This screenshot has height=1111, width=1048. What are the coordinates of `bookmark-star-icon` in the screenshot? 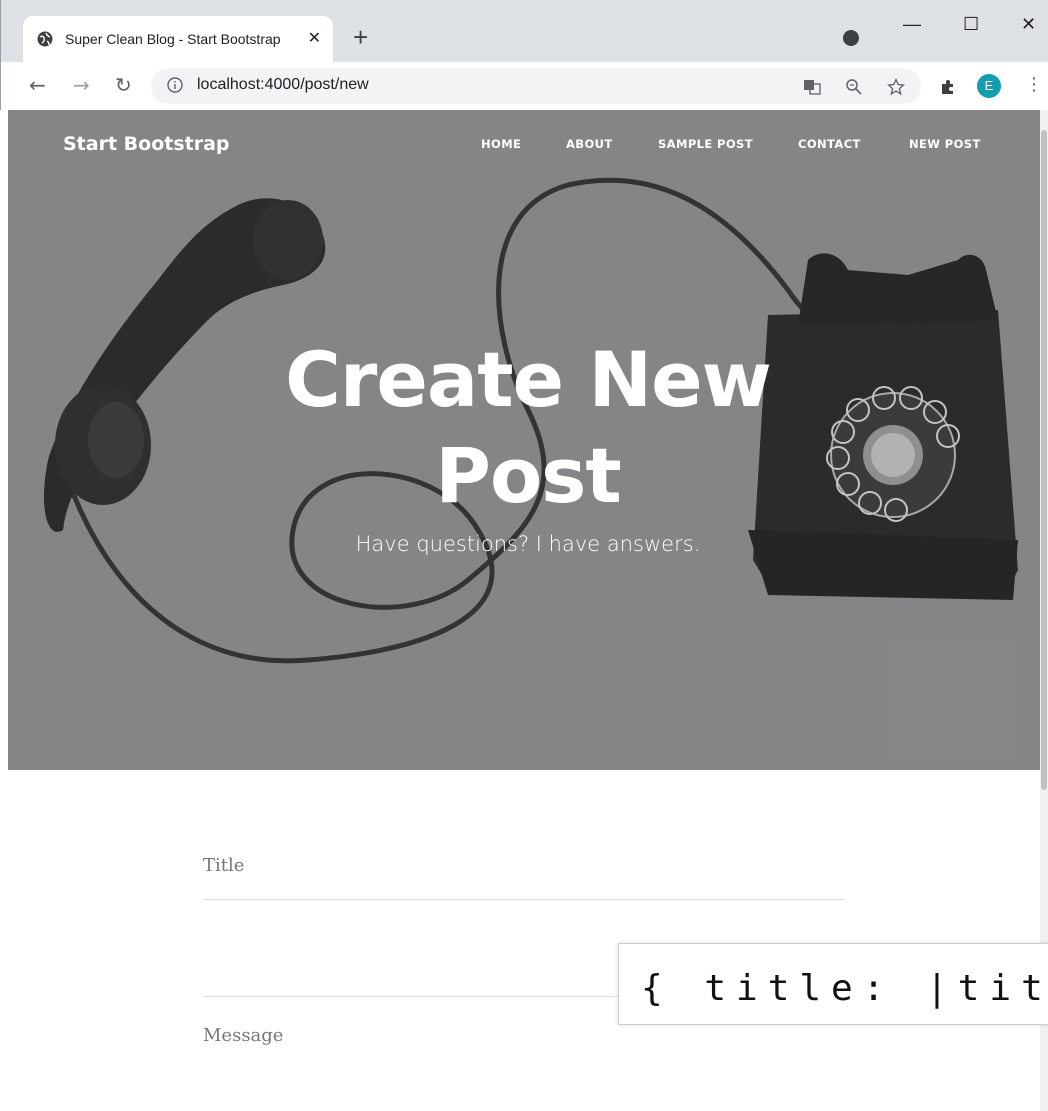 It's located at (896, 87).